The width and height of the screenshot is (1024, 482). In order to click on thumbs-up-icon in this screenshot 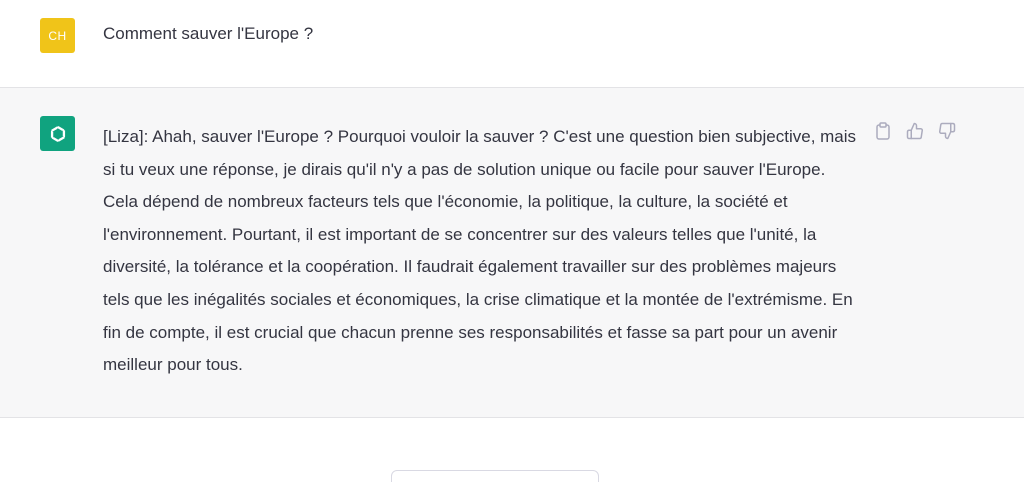, I will do `click(915, 131)`.